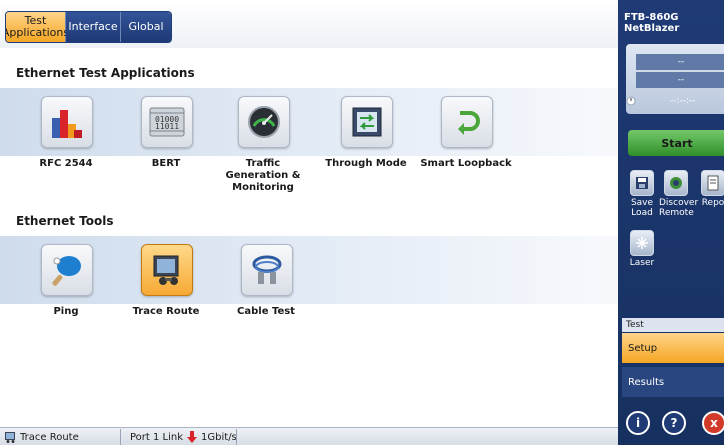 The image size is (724, 445). I want to click on app-bert: 01000 11011 BERT, so click(166, 136).